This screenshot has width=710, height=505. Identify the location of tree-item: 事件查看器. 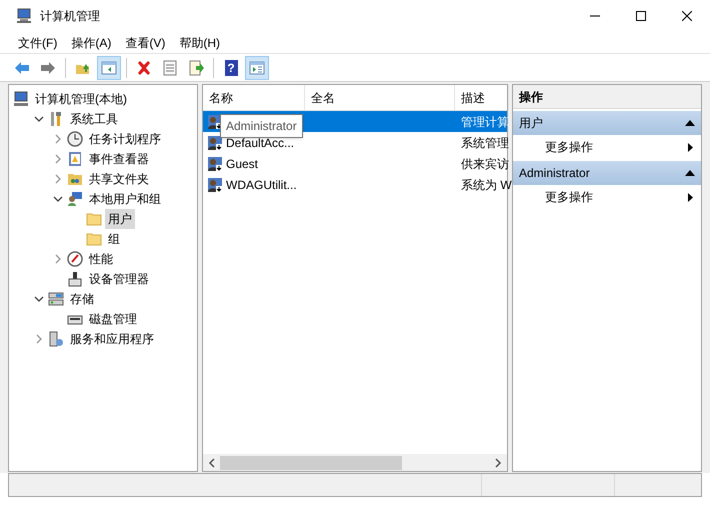
(119, 159).